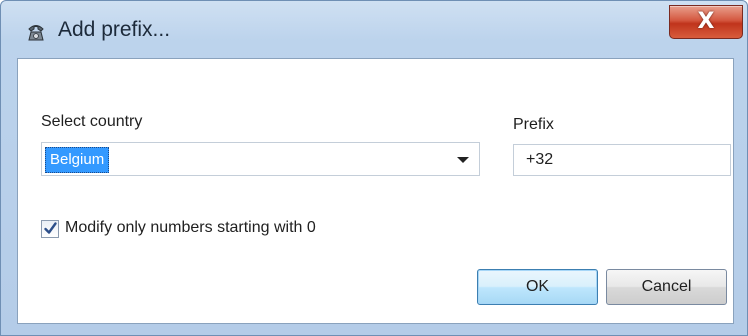  What do you see at coordinates (666, 287) in the screenshot?
I see `cancel-button: Cancel` at bounding box center [666, 287].